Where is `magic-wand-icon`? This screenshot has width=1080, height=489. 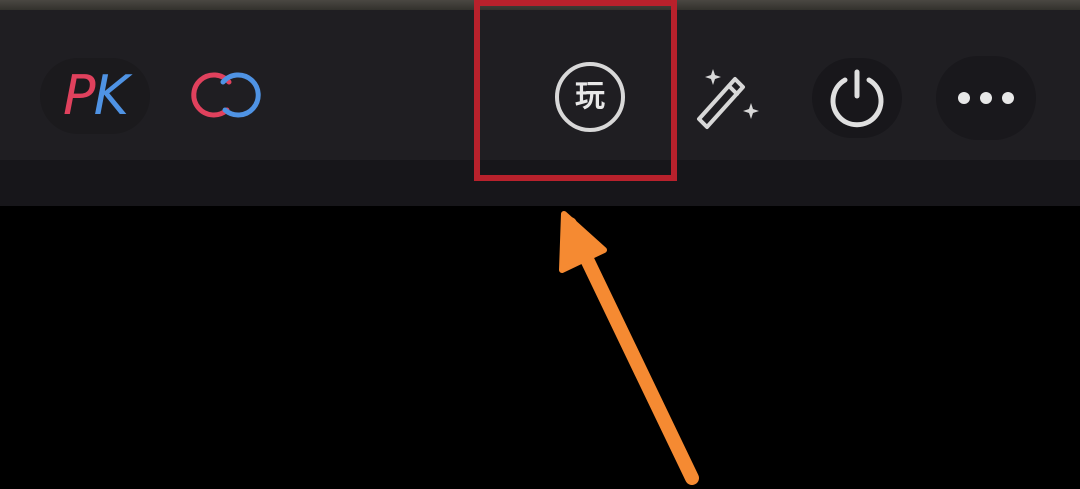
magic-wand-icon is located at coordinates (728, 99).